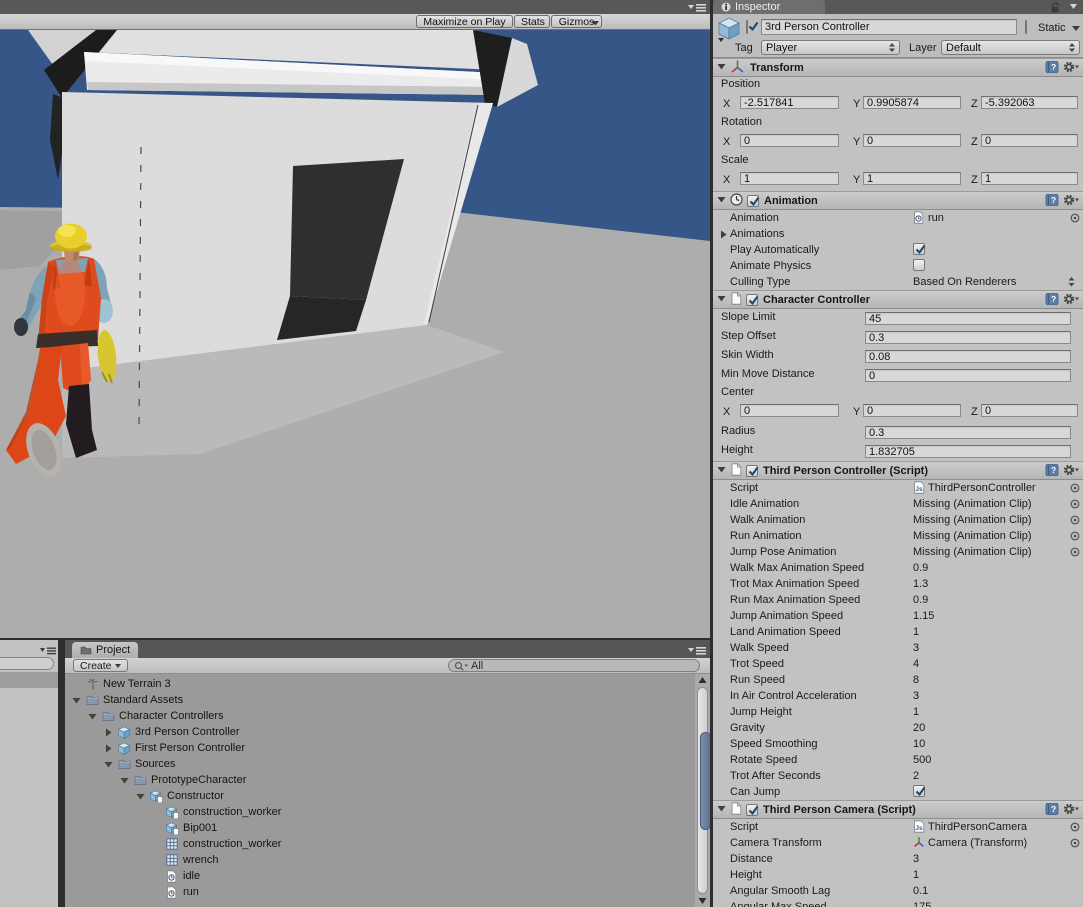 The height and width of the screenshot is (907, 1083). What do you see at coordinates (898, 200) in the screenshot?
I see `component-header-animation: Animation?` at bounding box center [898, 200].